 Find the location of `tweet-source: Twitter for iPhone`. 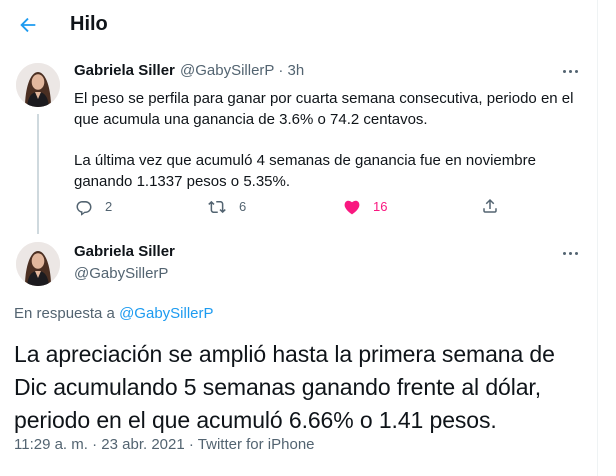

tweet-source: Twitter for iPhone is located at coordinates (256, 444).